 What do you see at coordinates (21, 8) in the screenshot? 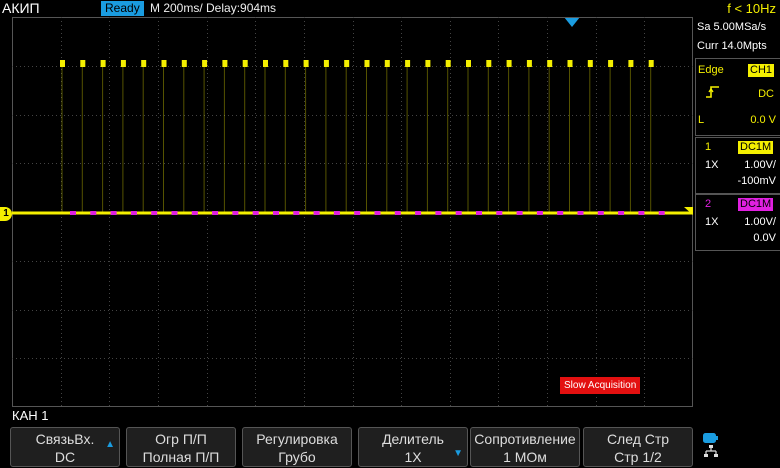
I see `brand-logo: АКИП` at bounding box center [21, 8].